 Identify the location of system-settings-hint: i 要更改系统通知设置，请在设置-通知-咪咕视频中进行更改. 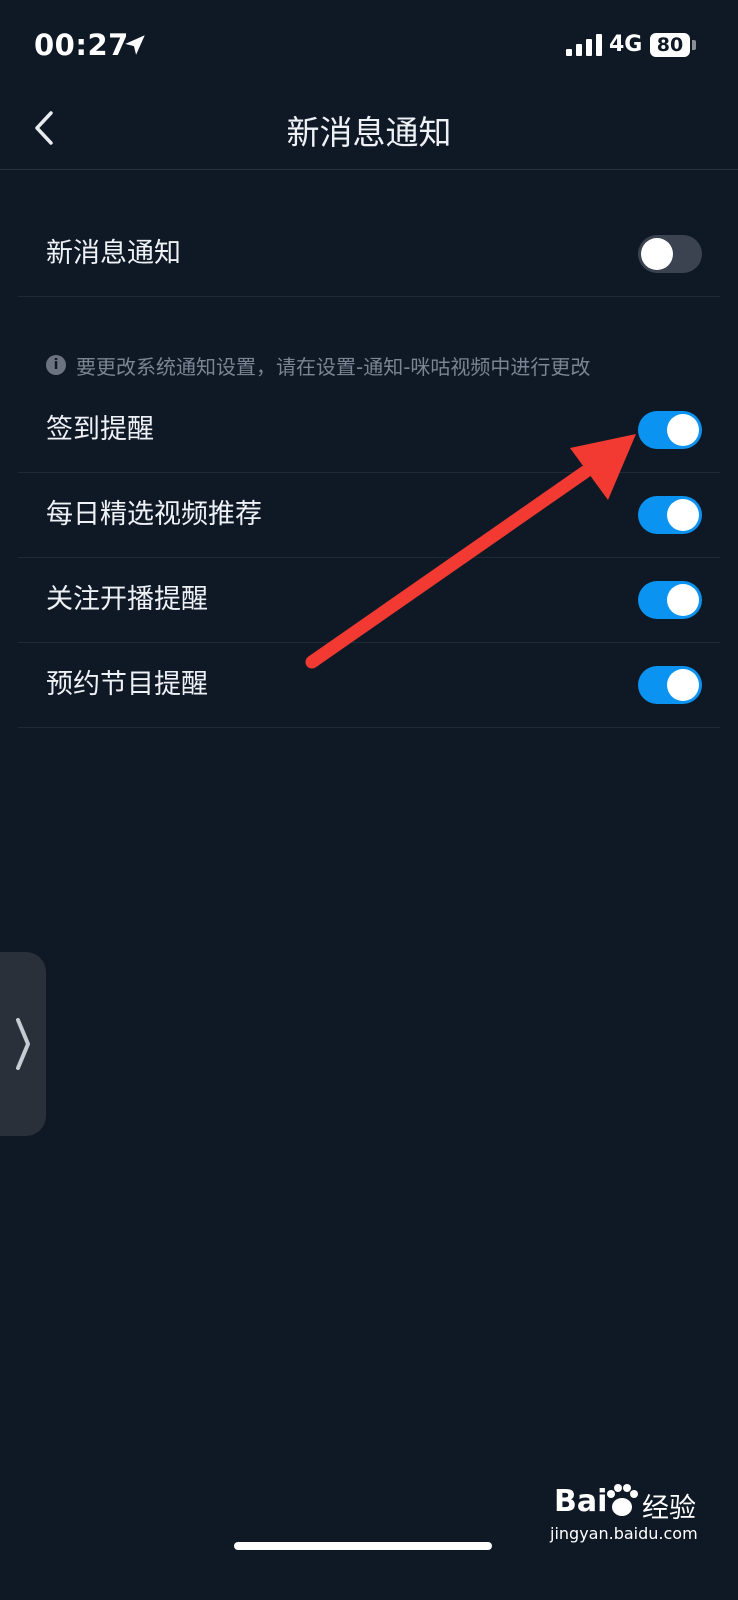
(318, 365).